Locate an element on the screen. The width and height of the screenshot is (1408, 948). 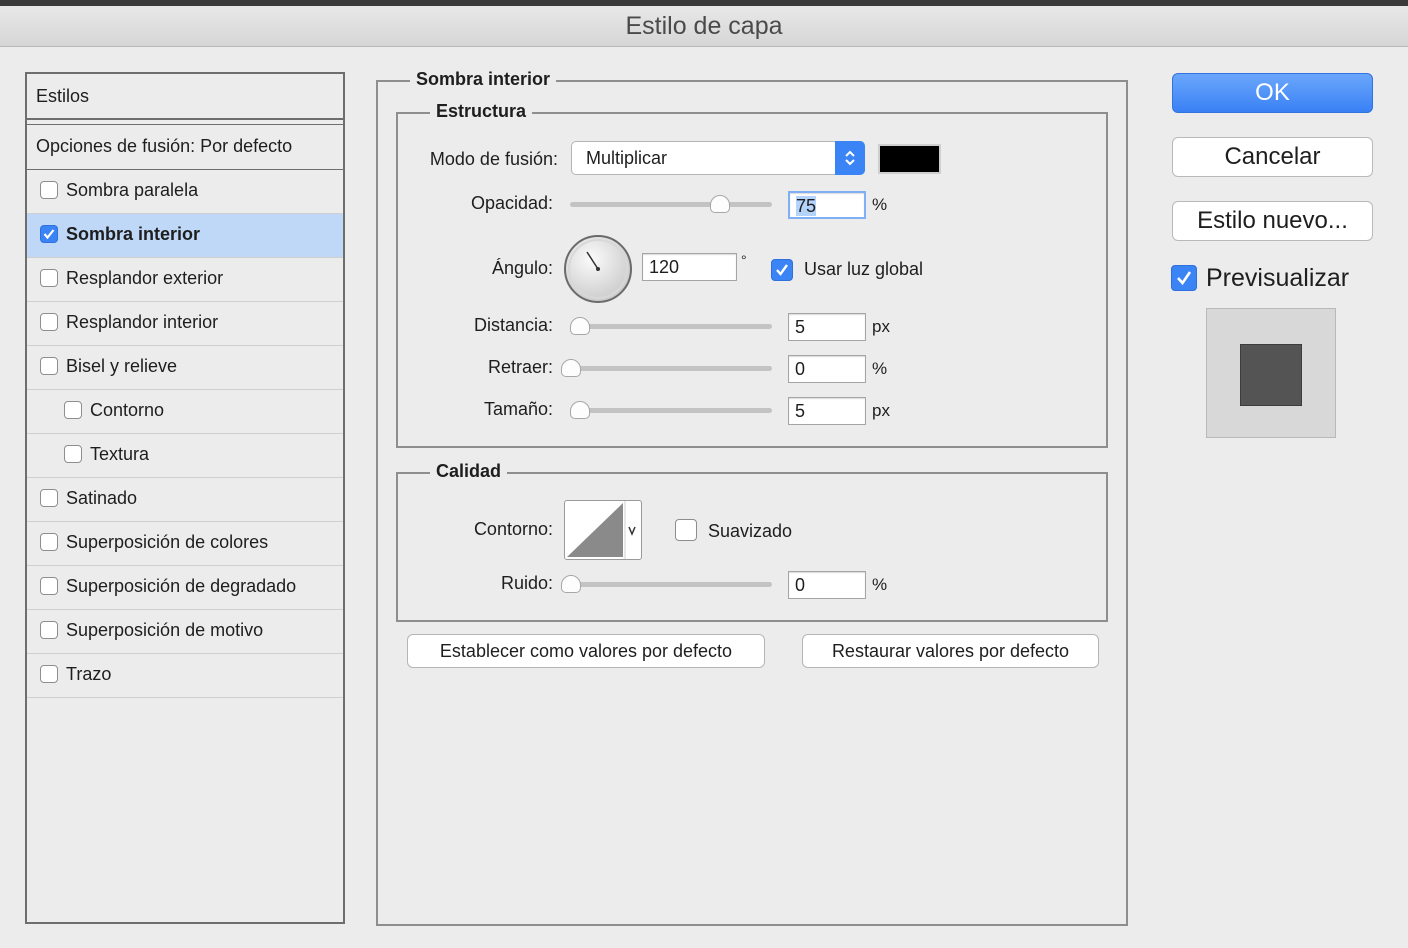
angle-dial is located at coordinates (598, 269).